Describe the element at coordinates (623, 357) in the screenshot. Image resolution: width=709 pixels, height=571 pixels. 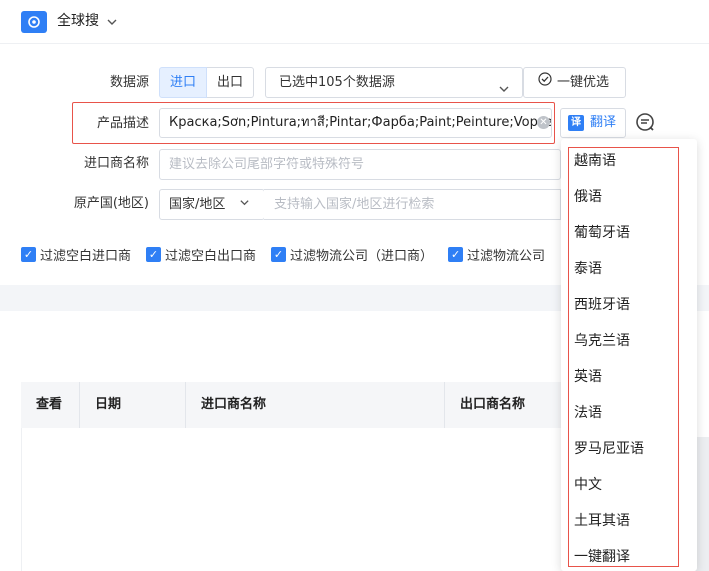
I see `language-dropdown-highlight` at that location.